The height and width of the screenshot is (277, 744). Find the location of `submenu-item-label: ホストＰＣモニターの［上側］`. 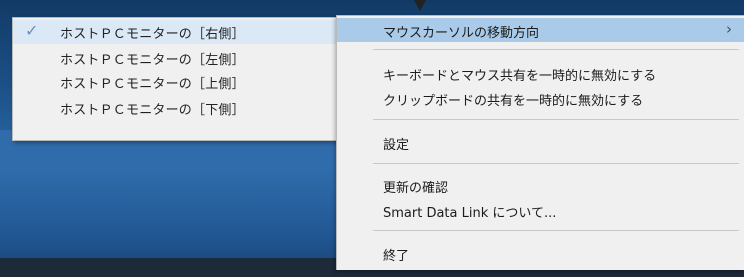

submenu-item-label: ホストＰＣモニターの［上側］ is located at coordinates (152, 84).